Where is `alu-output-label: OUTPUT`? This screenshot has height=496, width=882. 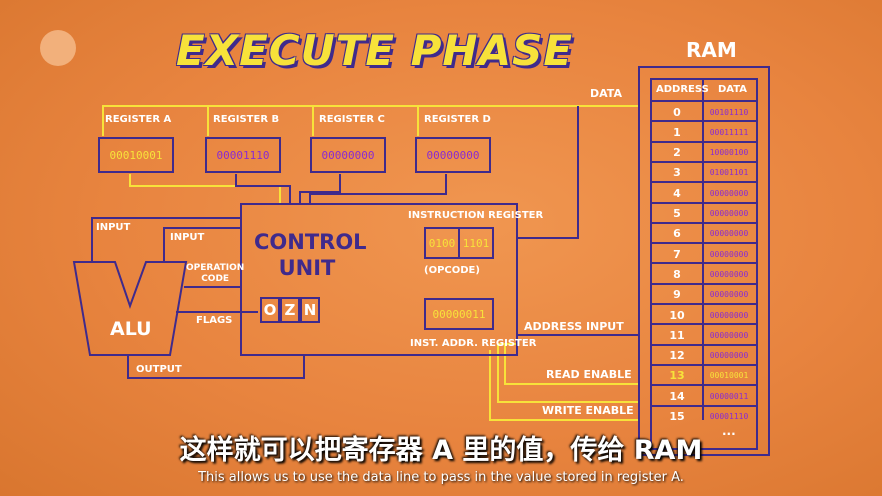 alu-output-label: OUTPUT is located at coordinates (159, 369).